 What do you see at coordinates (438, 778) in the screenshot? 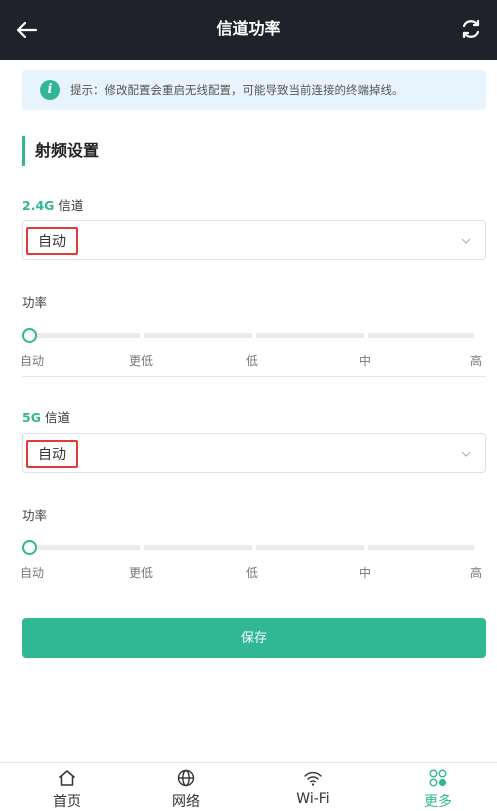
I see `more-grid-icon` at bounding box center [438, 778].